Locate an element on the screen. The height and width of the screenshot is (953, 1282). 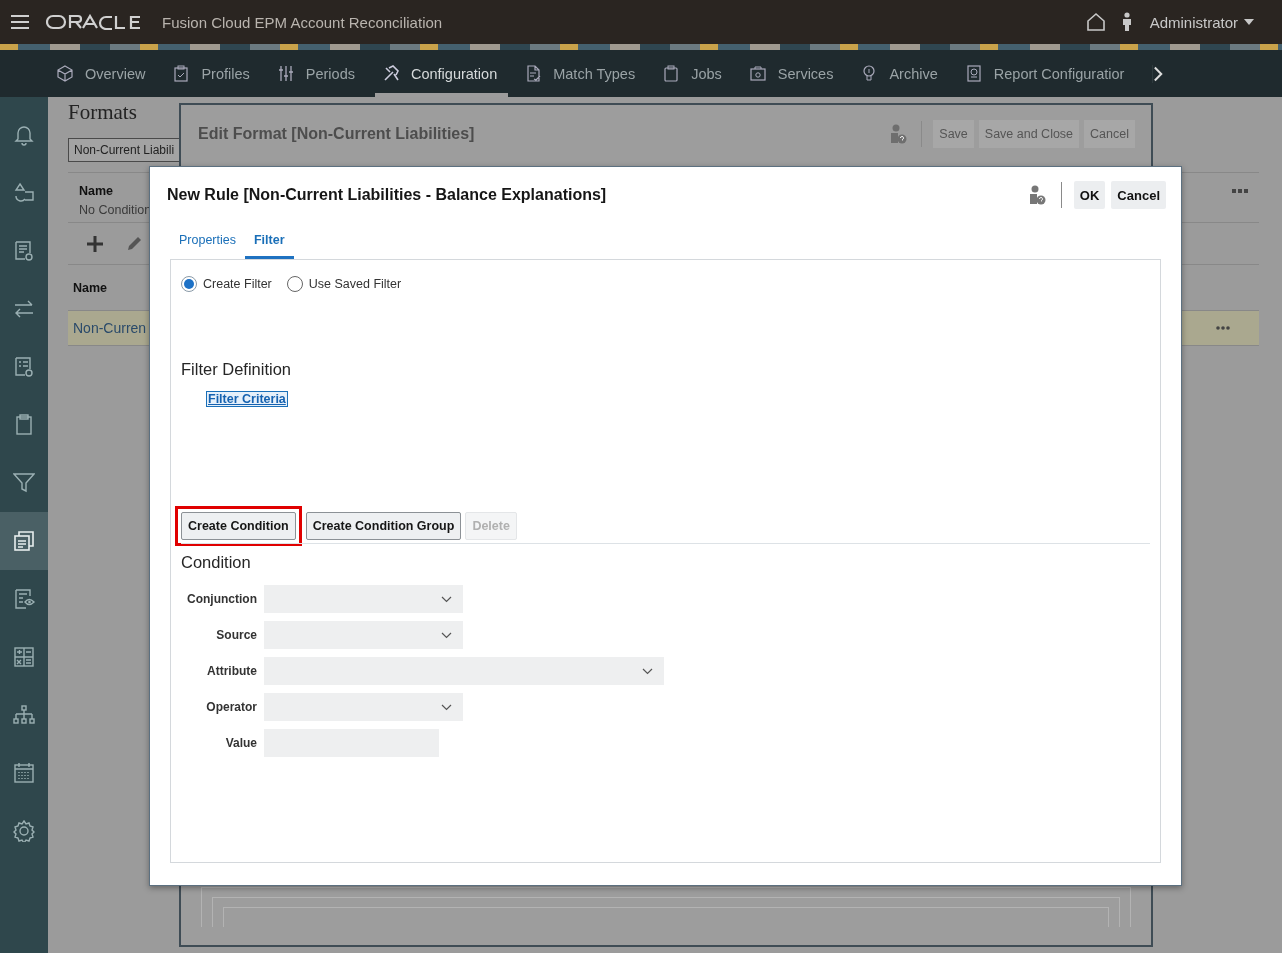
clipboard-icon is located at coordinates (24, 425).